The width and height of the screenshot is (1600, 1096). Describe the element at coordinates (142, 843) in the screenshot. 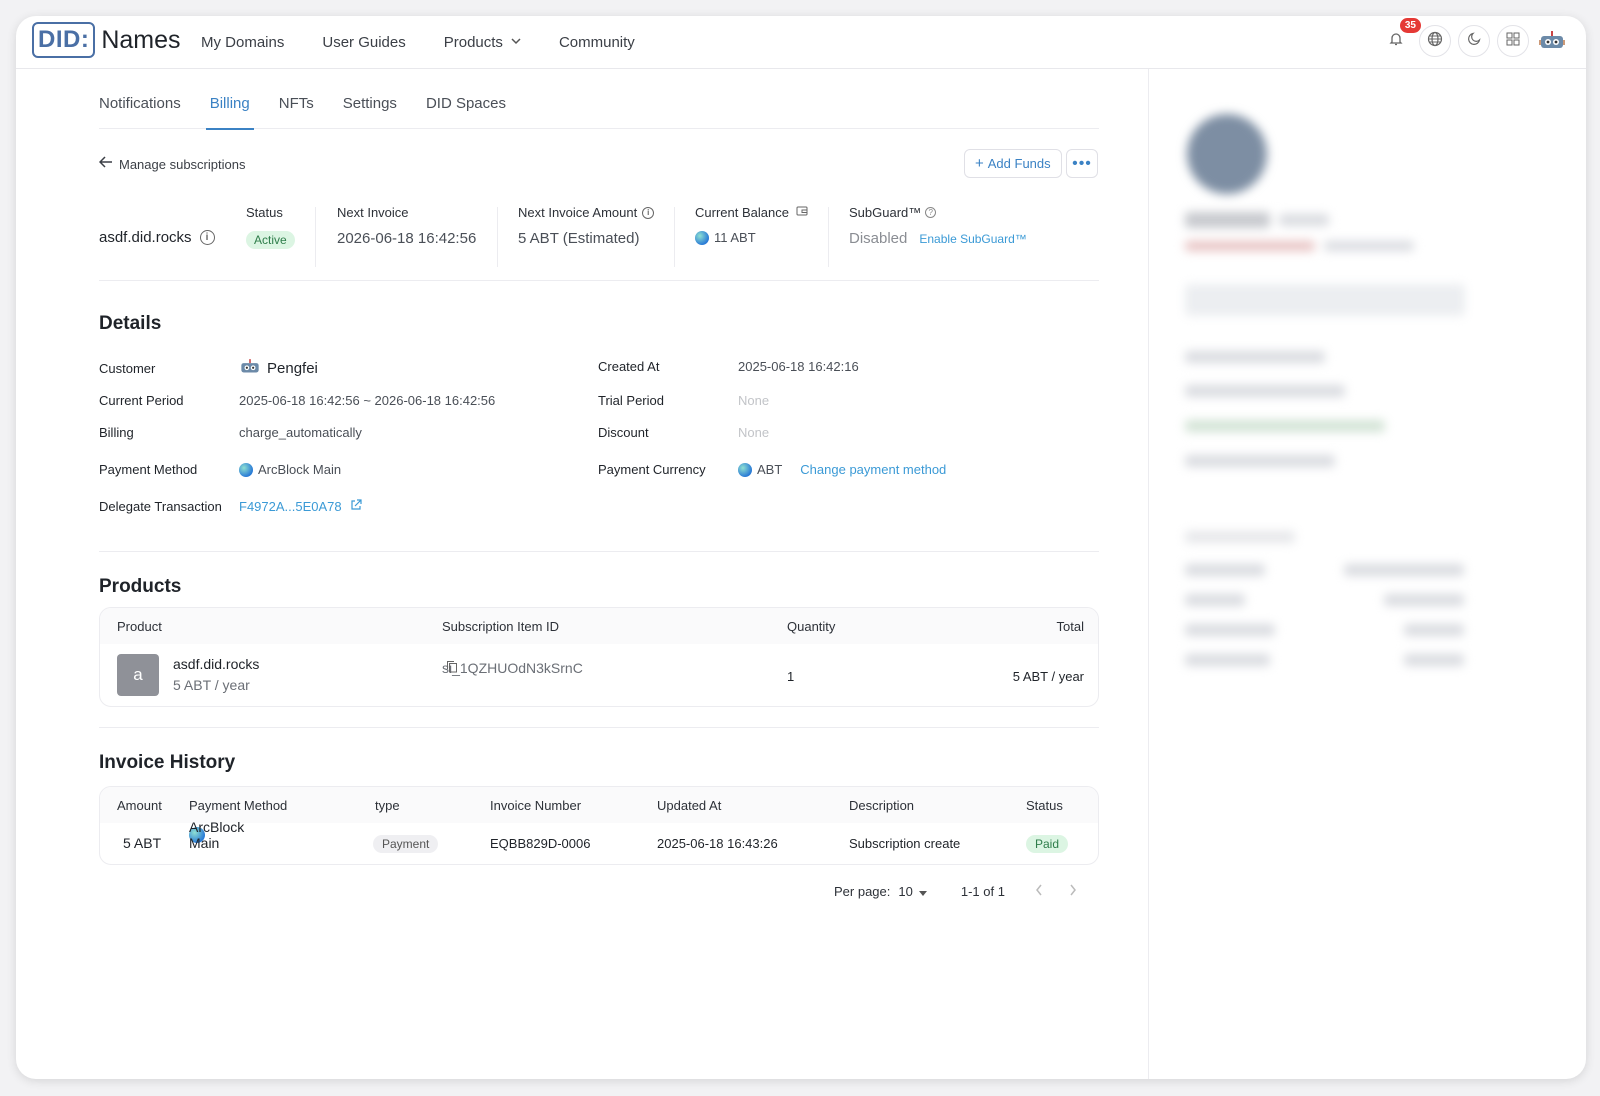

I see `invoice-amount: 5 ABT` at that location.